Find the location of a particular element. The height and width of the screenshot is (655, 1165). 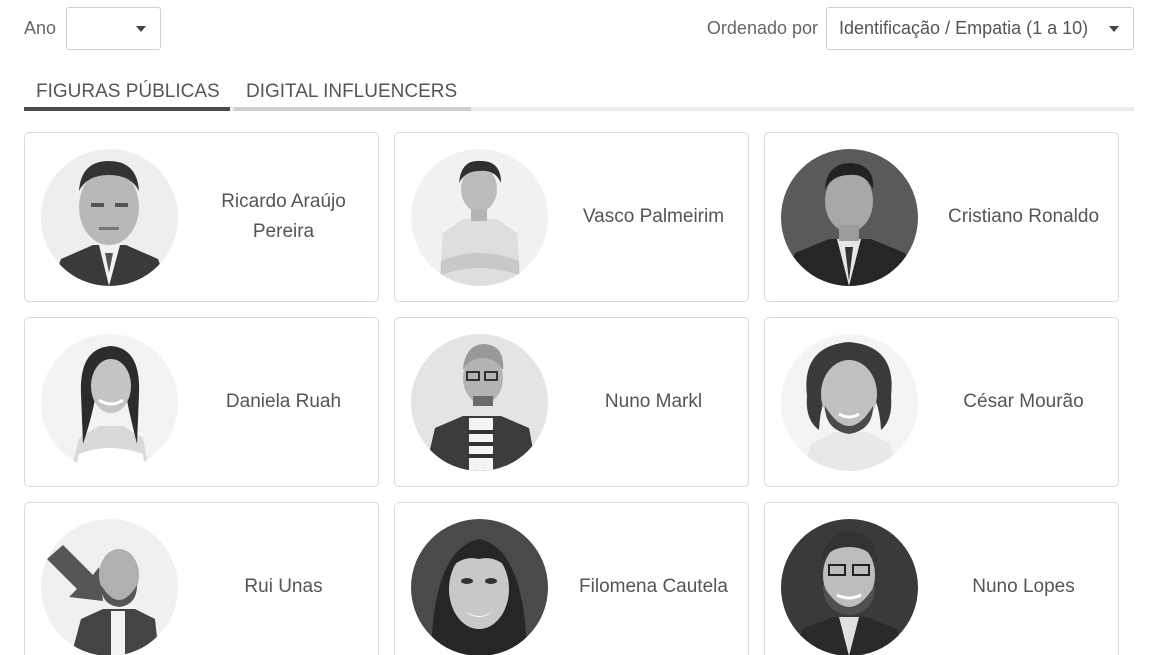

year-select is located at coordinates (113, 28).